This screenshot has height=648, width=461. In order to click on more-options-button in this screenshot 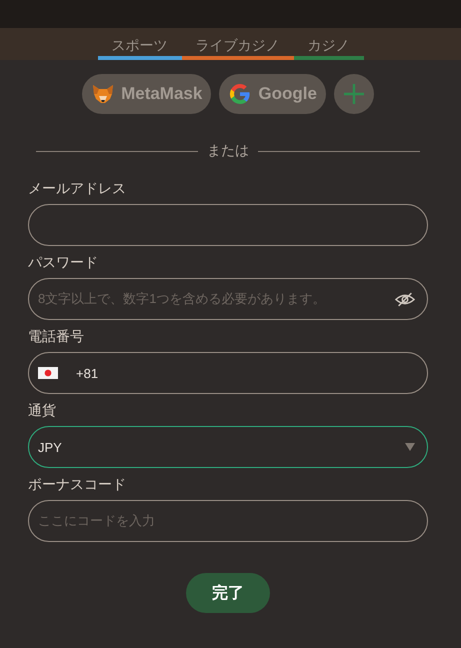, I will do `click(354, 94)`.